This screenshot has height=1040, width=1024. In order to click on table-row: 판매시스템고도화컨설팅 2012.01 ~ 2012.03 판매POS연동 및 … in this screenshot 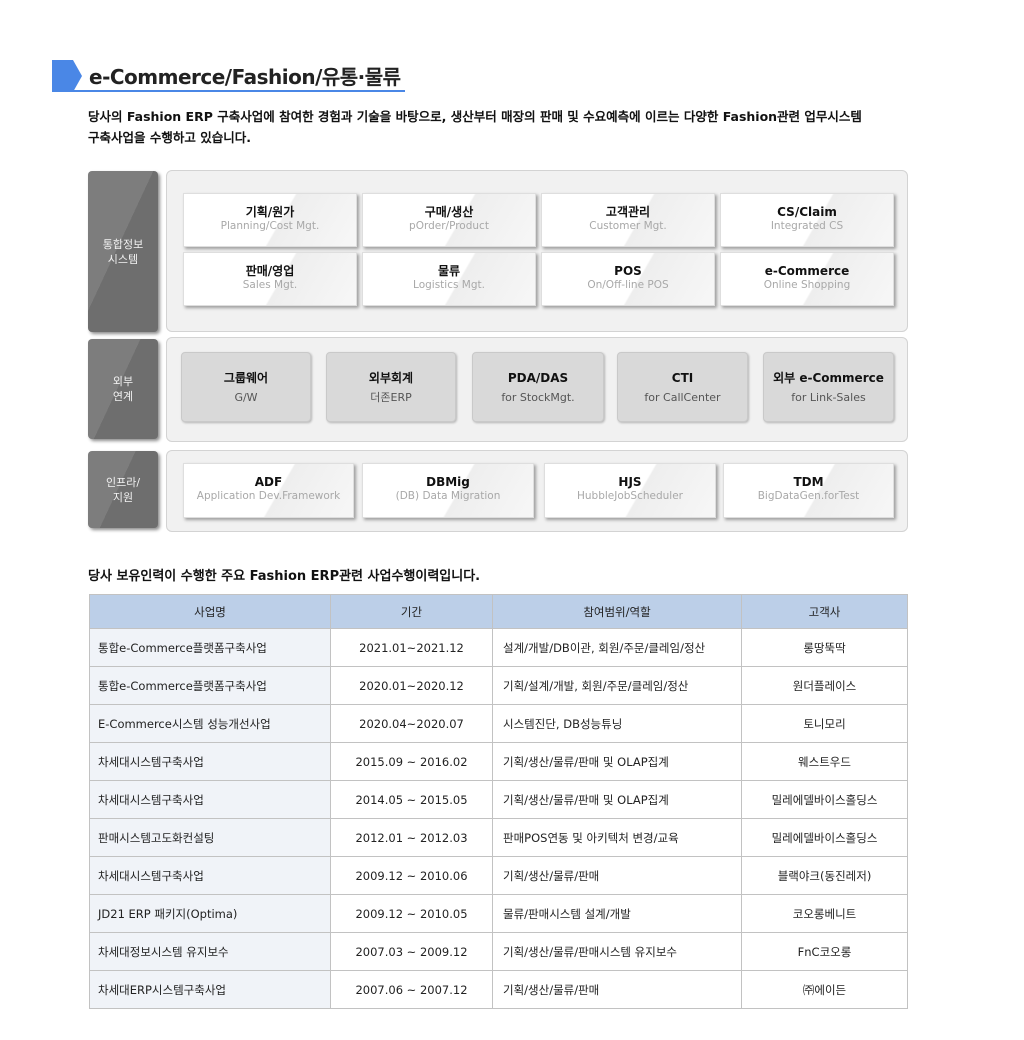, I will do `click(498, 837)`.